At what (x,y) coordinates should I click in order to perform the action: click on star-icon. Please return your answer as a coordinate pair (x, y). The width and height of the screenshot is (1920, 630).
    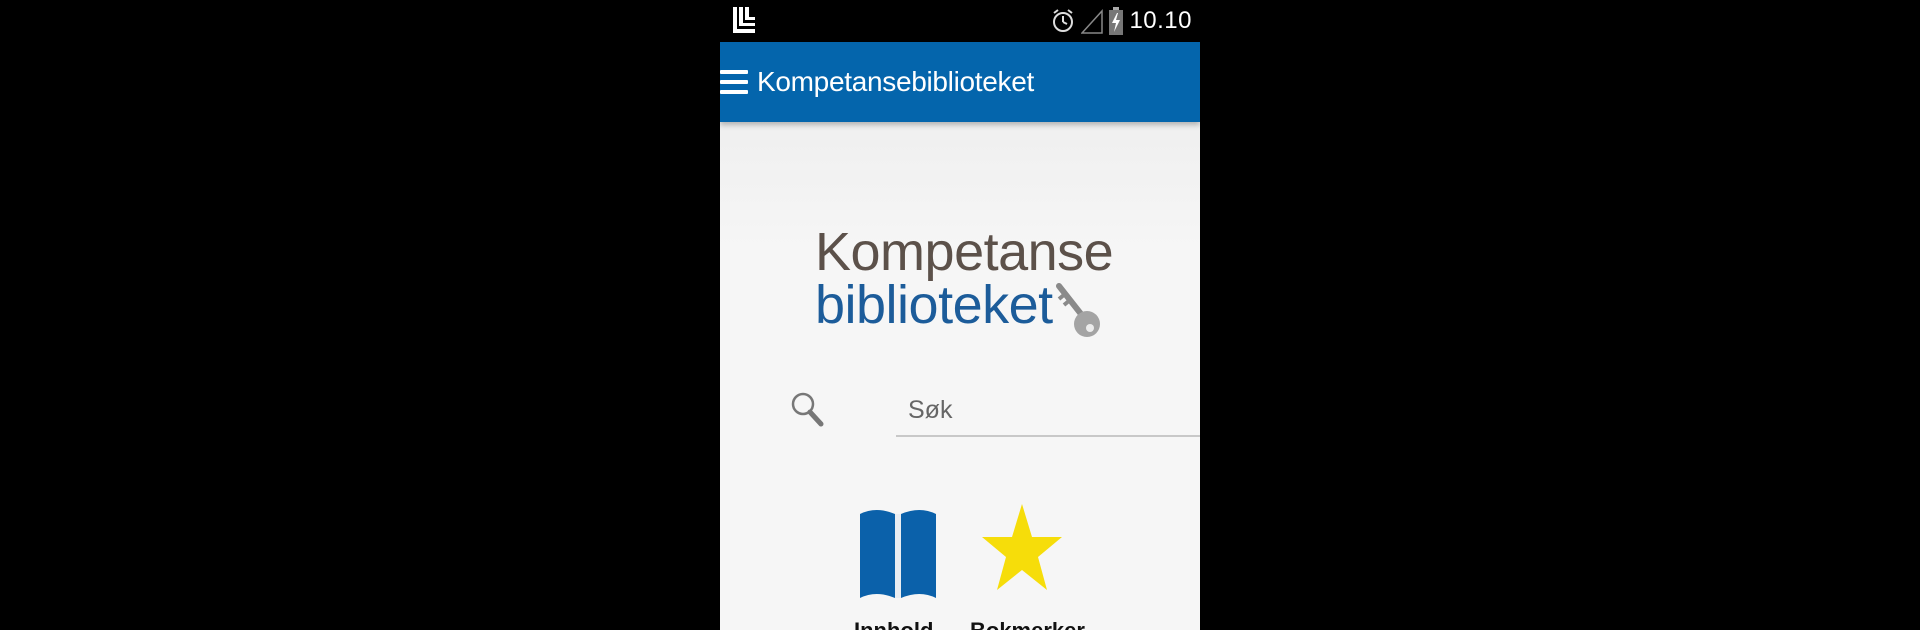
    Looking at the image, I should click on (1022, 547).